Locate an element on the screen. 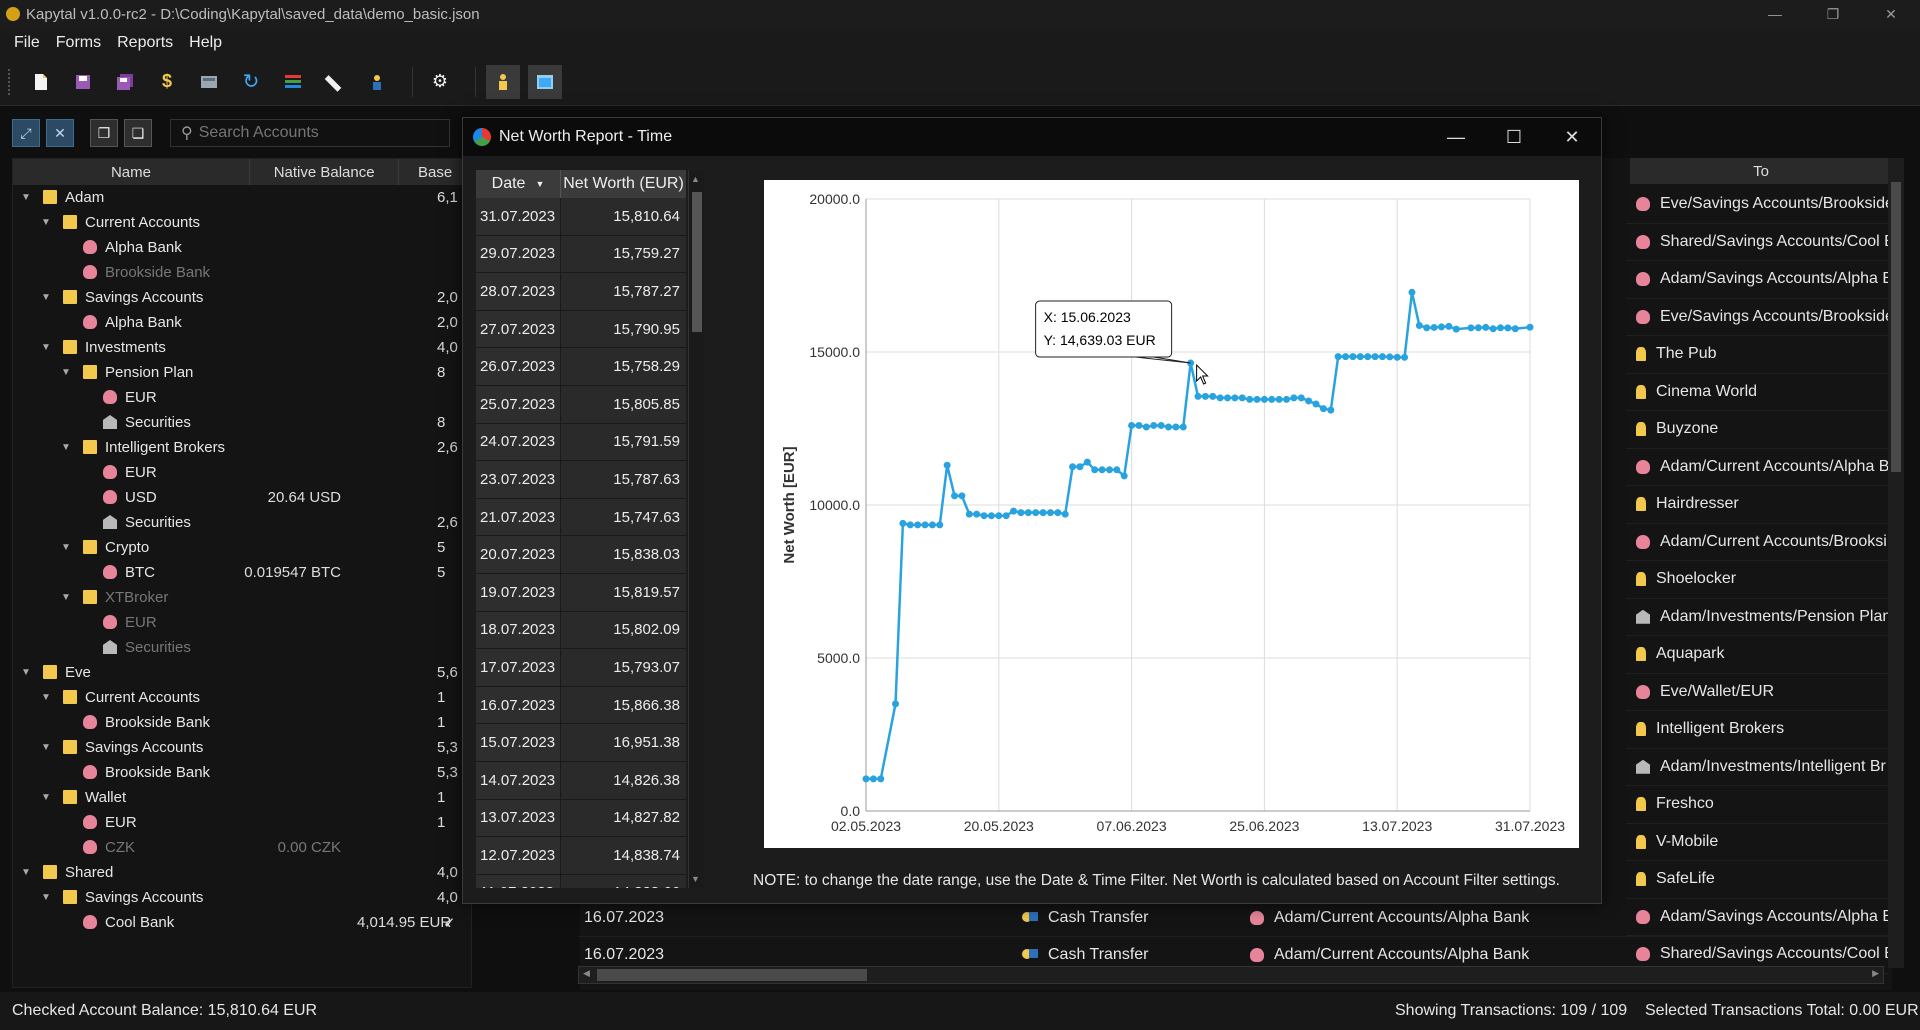 The height and width of the screenshot is (1030, 1920). net-worth-scroll-thumb is located at coordinates (697, 262).